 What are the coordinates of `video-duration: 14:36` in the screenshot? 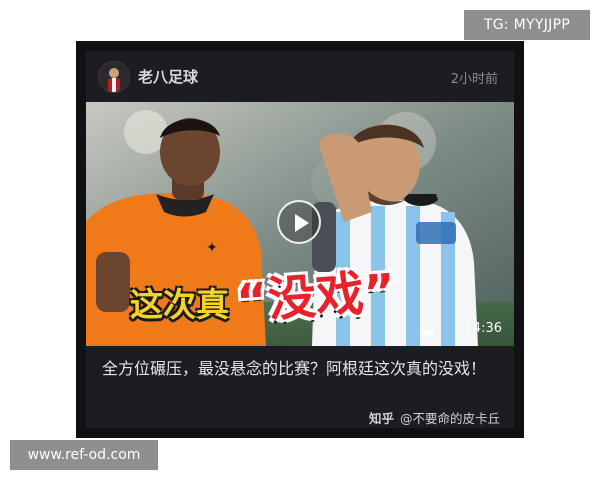 It's located at (483, 328).